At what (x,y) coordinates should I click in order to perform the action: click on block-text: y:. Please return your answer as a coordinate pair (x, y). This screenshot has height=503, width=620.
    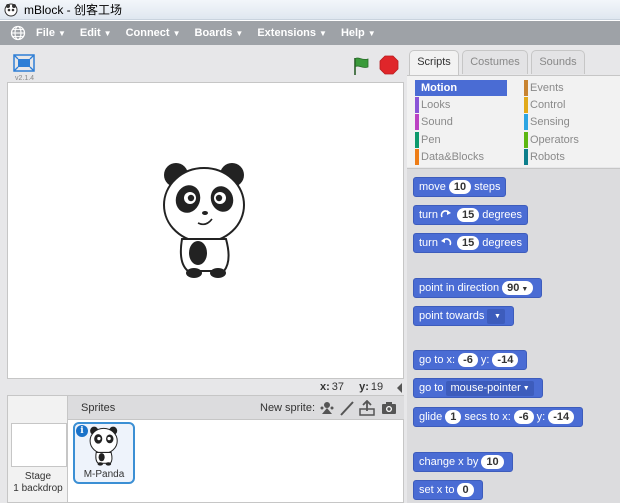
    Looking at the image, I should click on (541, 417).